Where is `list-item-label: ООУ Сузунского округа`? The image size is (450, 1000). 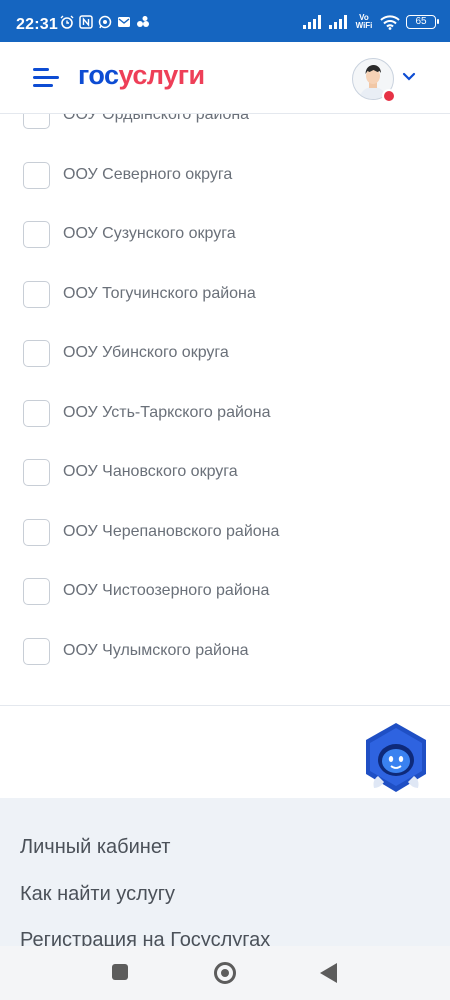
list-item-label: ООУ Сузунского округа is located at coordinates (149, 233).